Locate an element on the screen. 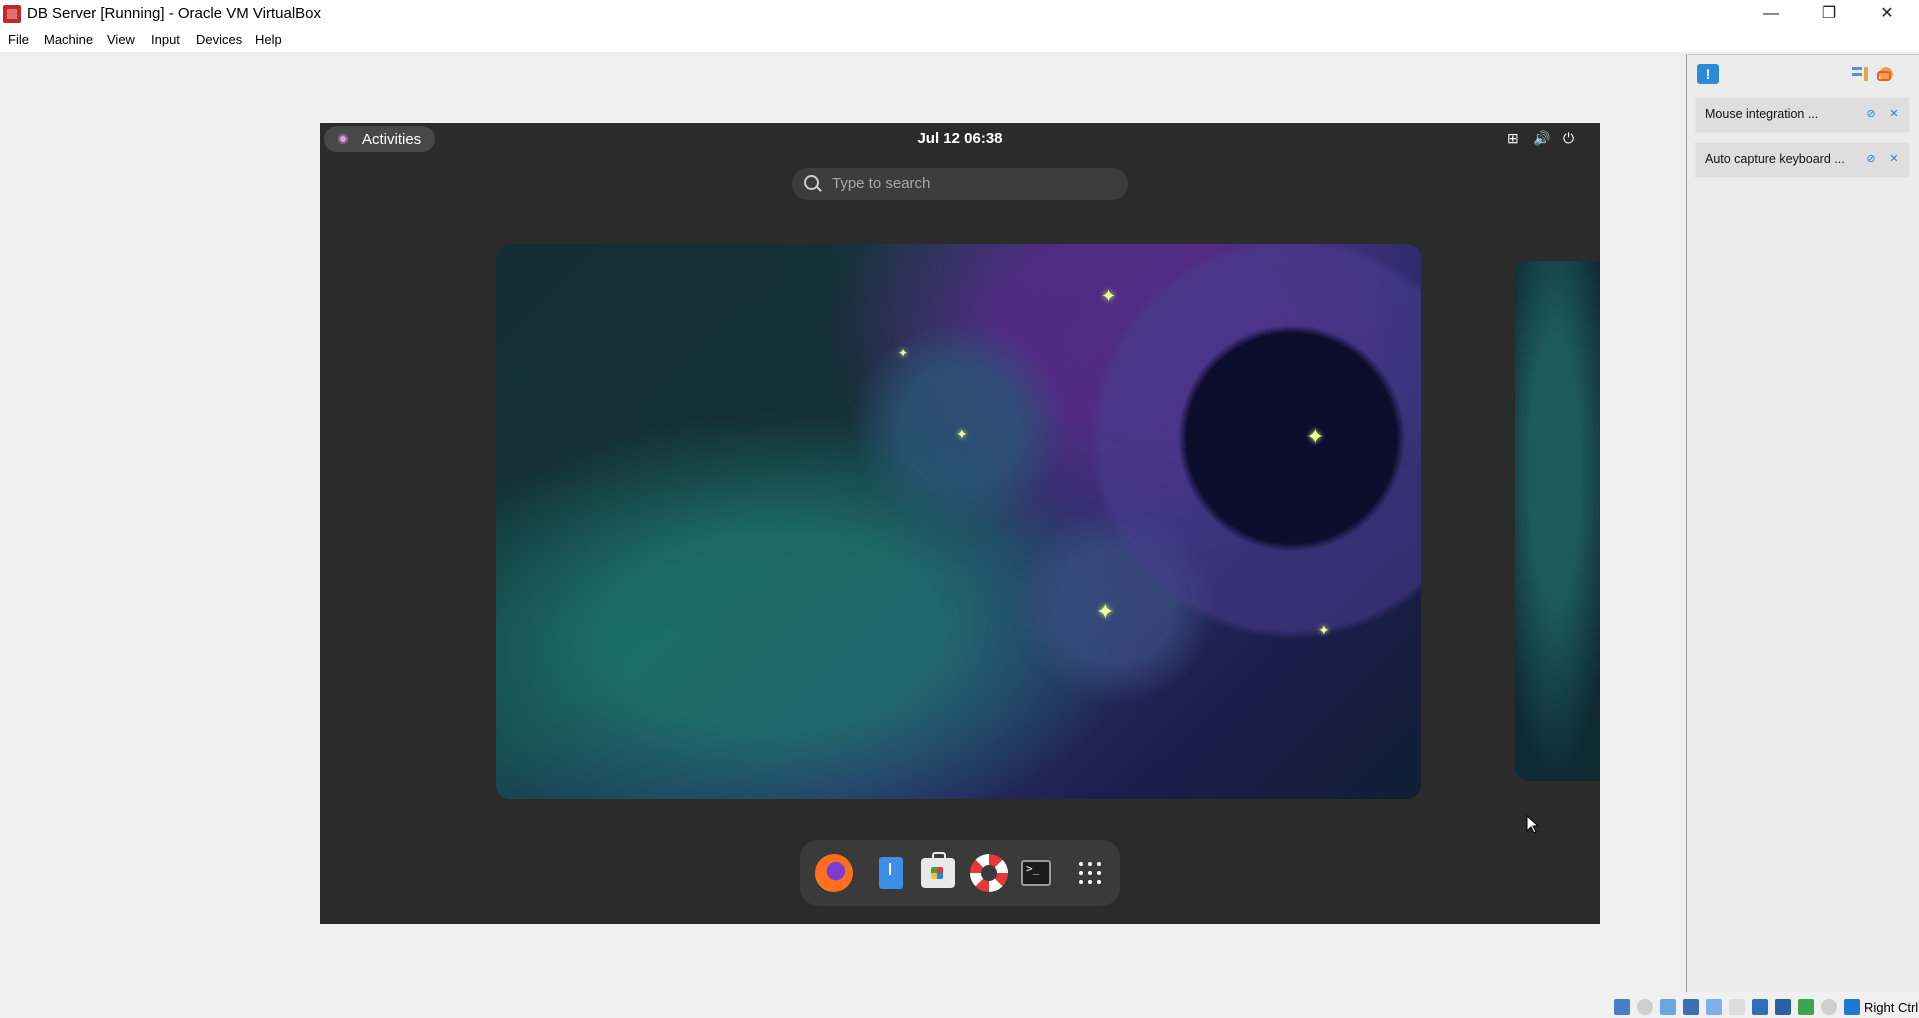  menu-input: Input is located at coordinates (165, 39).